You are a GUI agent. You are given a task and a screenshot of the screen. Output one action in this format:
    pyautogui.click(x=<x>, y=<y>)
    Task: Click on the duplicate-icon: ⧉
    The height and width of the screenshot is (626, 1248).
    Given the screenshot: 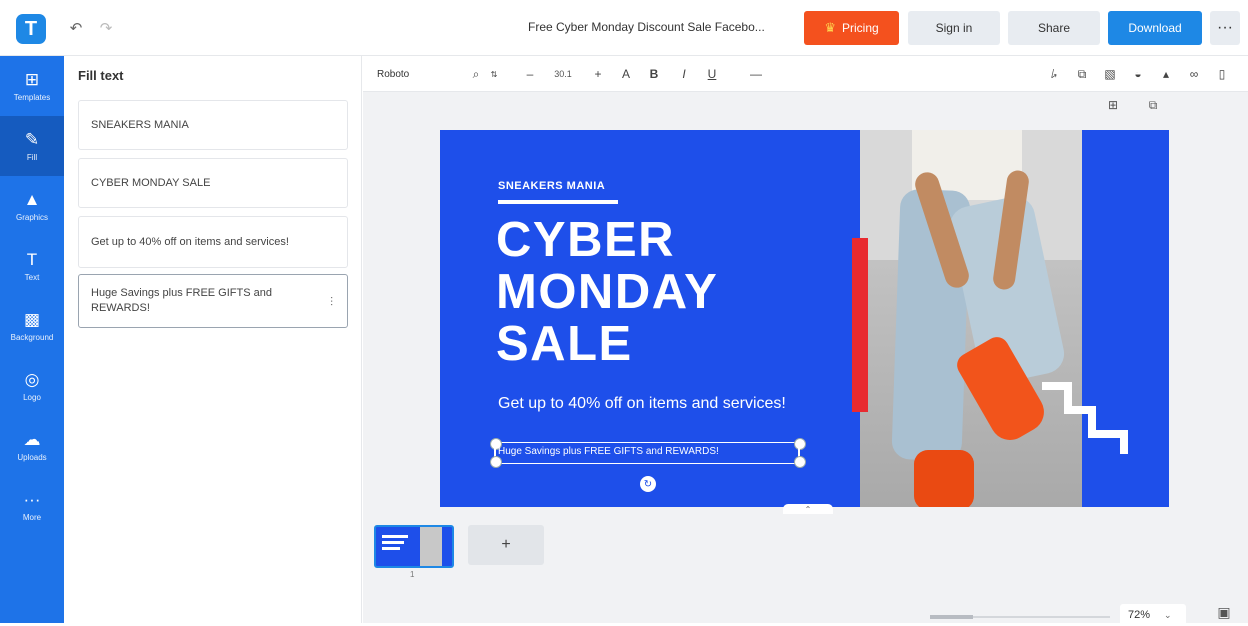 What is the action you would take?
    pyautogui.click(x=1082, y=74)
    